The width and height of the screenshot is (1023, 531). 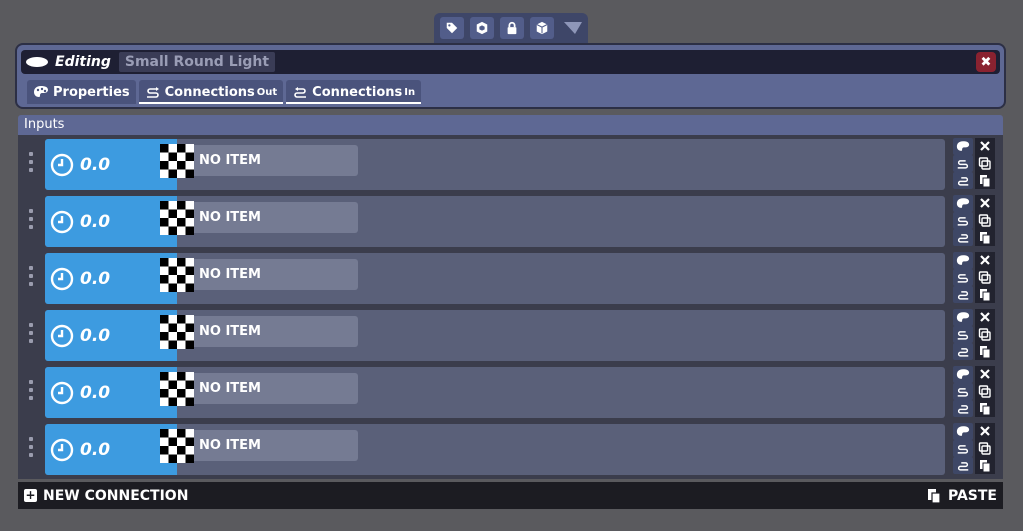 What do you see at coordinates (573, 28) in the screenshot?
I see `filter-arrow-icon` at bounding box center [573, 28].